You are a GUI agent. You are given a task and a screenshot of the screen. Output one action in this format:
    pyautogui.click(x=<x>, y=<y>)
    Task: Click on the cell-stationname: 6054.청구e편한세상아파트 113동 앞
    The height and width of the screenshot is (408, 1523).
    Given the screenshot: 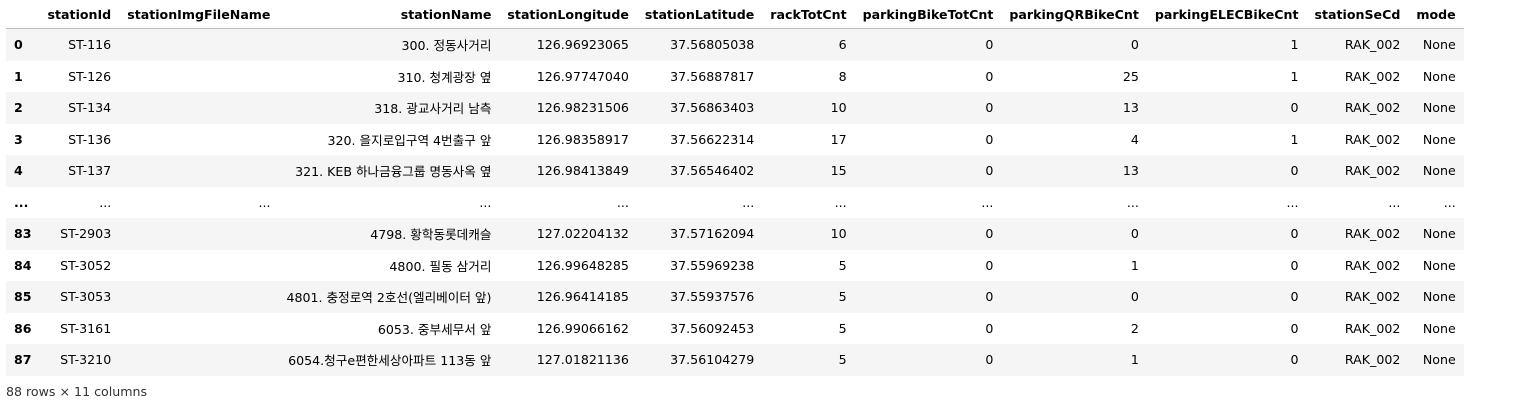 What is the action you would take?
    pyautogui.click(x=390, y=361)
    